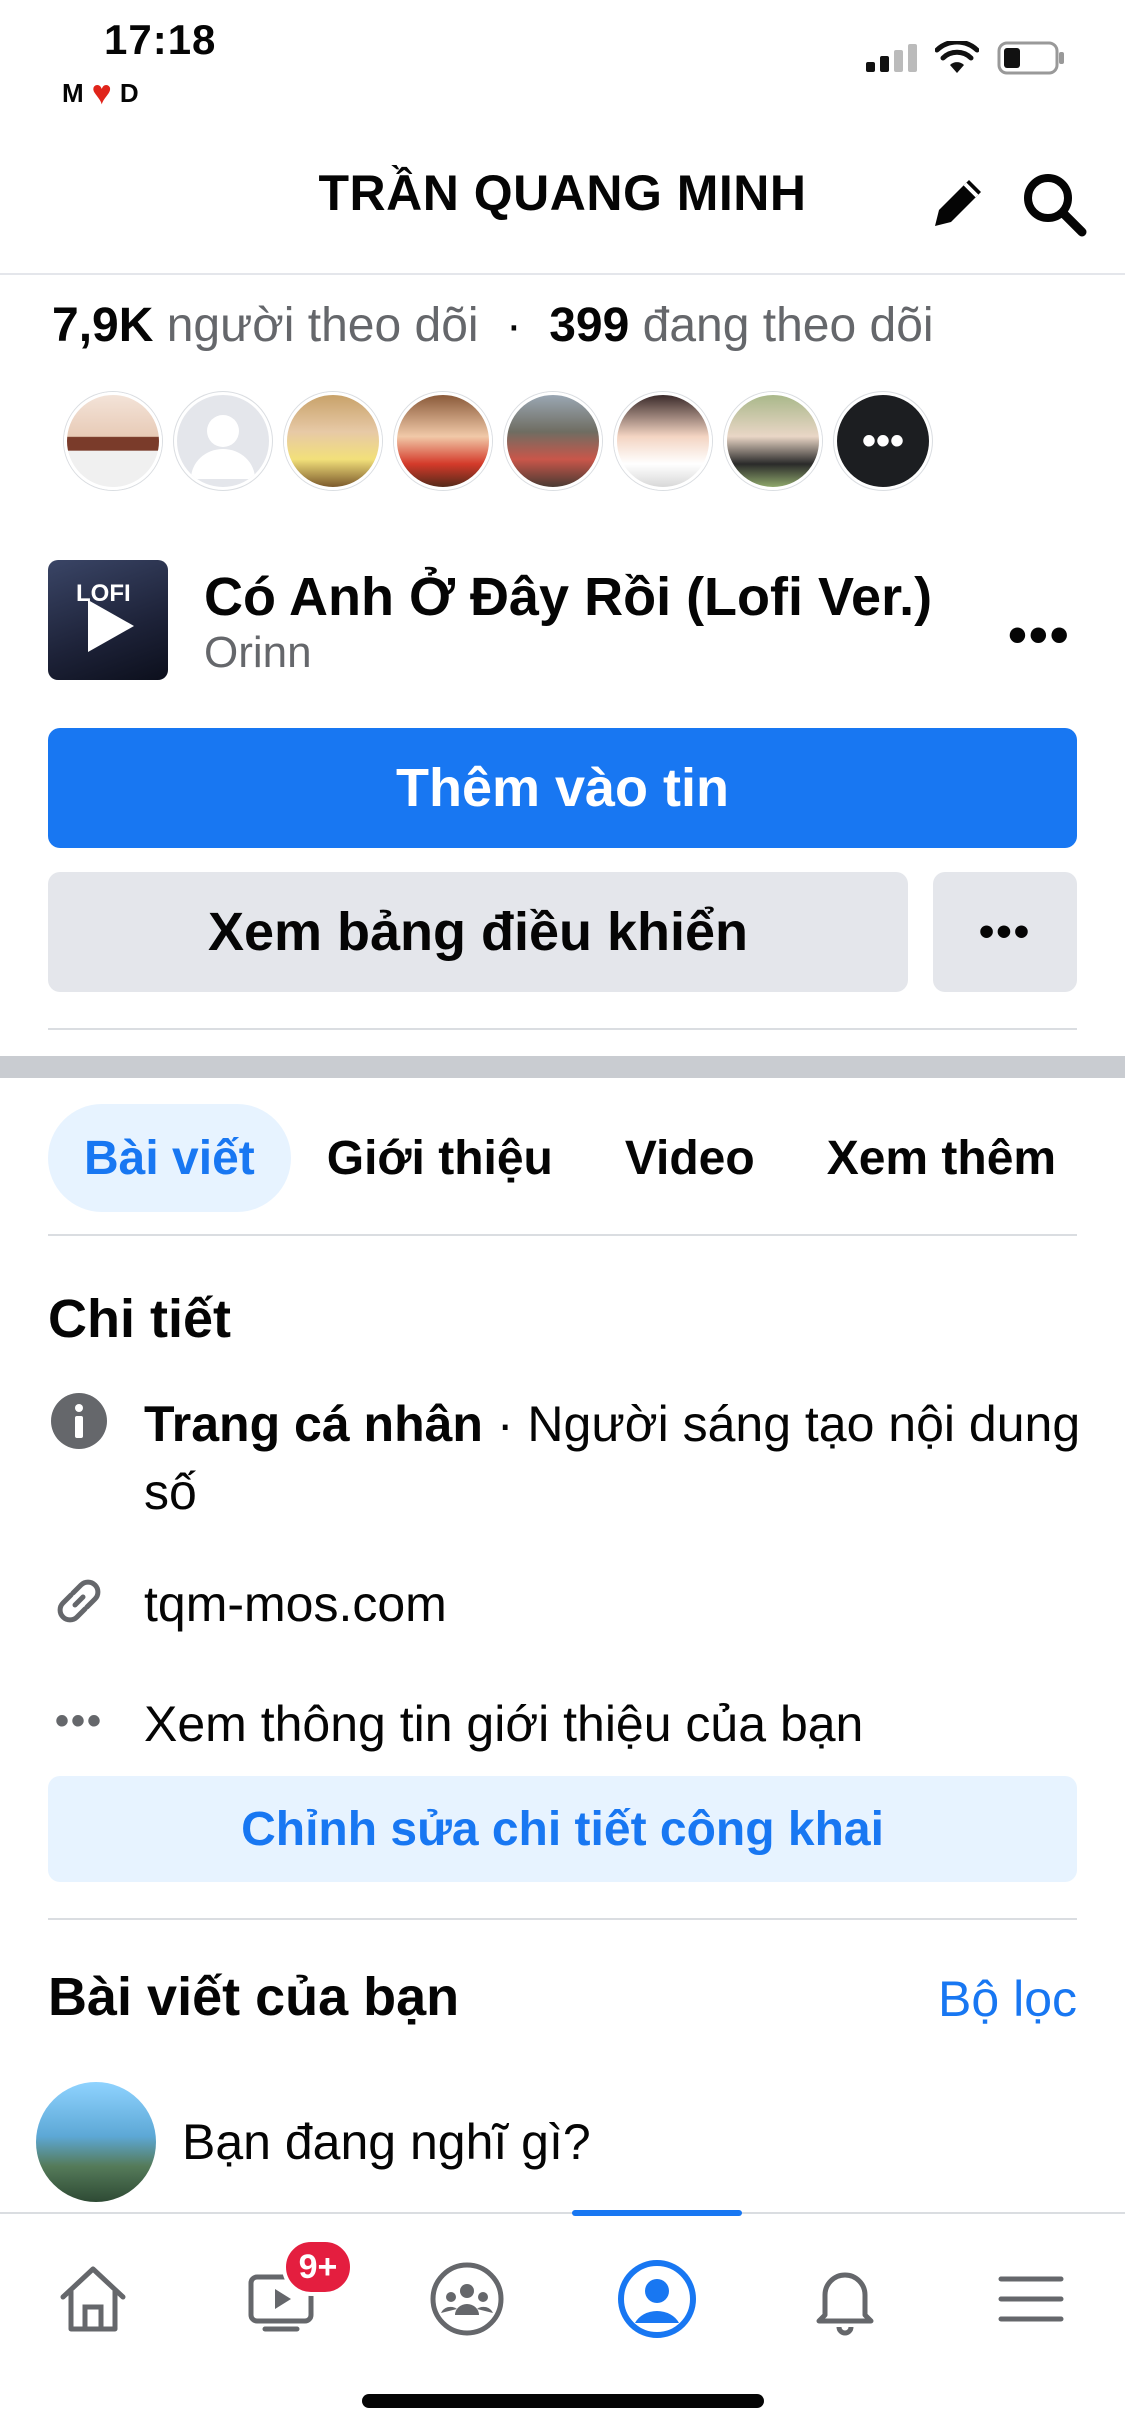 The image size is (1125, 2436). What do you see at coordinates (568, 597) in the screenshot?
I see `music-title: Có Anh Ở Đây Rồi (Lofi Ver.)` at bounding box center [568, 597].